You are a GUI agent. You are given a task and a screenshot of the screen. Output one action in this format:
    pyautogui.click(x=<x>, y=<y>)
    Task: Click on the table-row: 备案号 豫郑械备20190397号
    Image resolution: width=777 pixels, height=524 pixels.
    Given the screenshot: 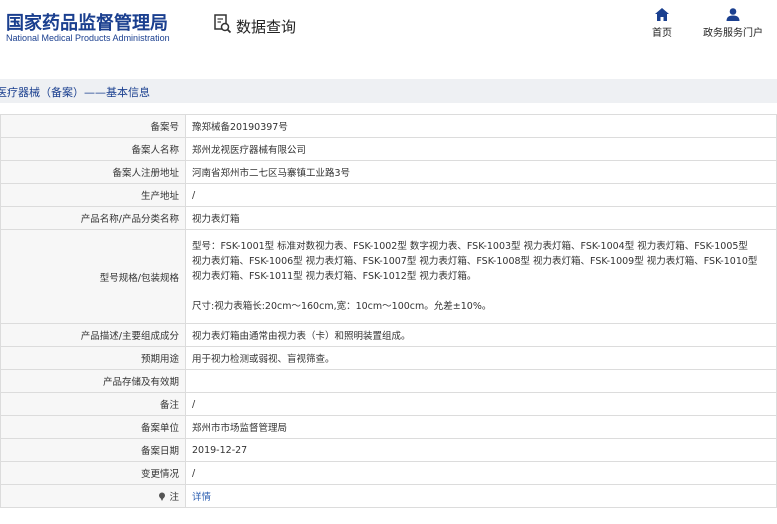 What is the action you would take?
    pyautogui.click(x=388, y=126)
    